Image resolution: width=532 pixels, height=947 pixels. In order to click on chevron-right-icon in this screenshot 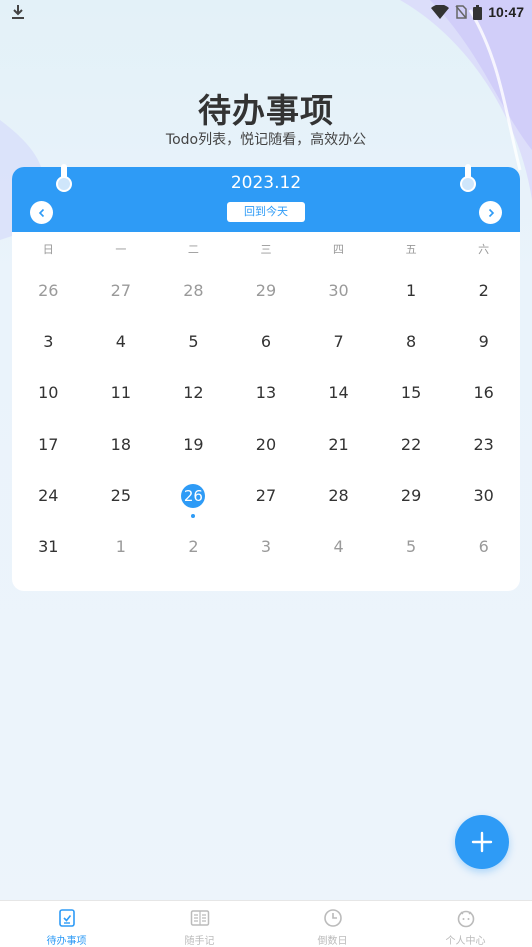, I will do `click(491, 212)`.